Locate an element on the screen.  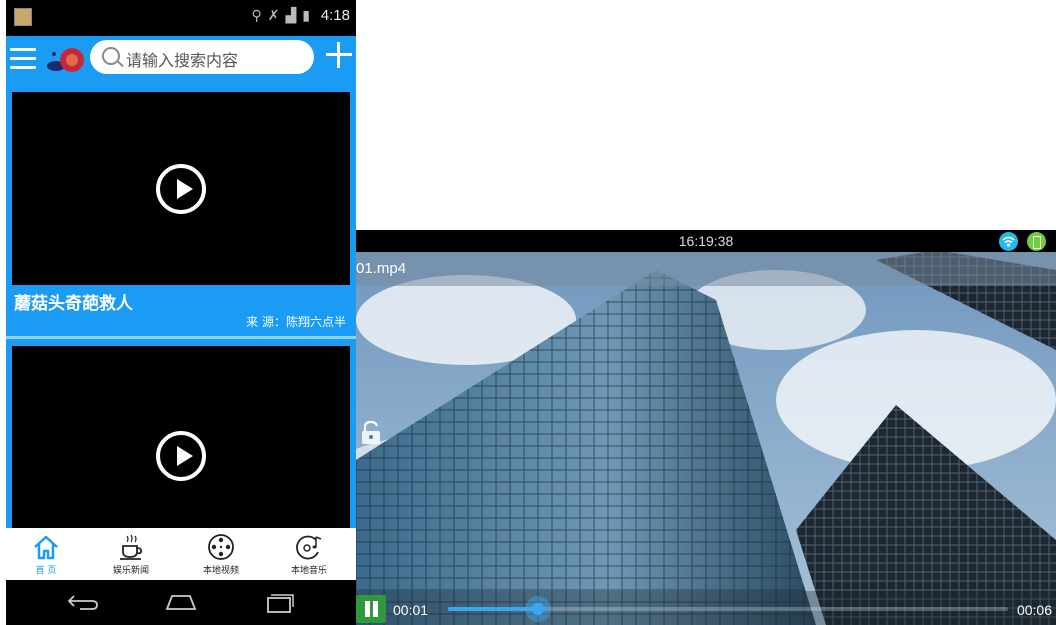
card-divider is located at coordinates (181, 337).